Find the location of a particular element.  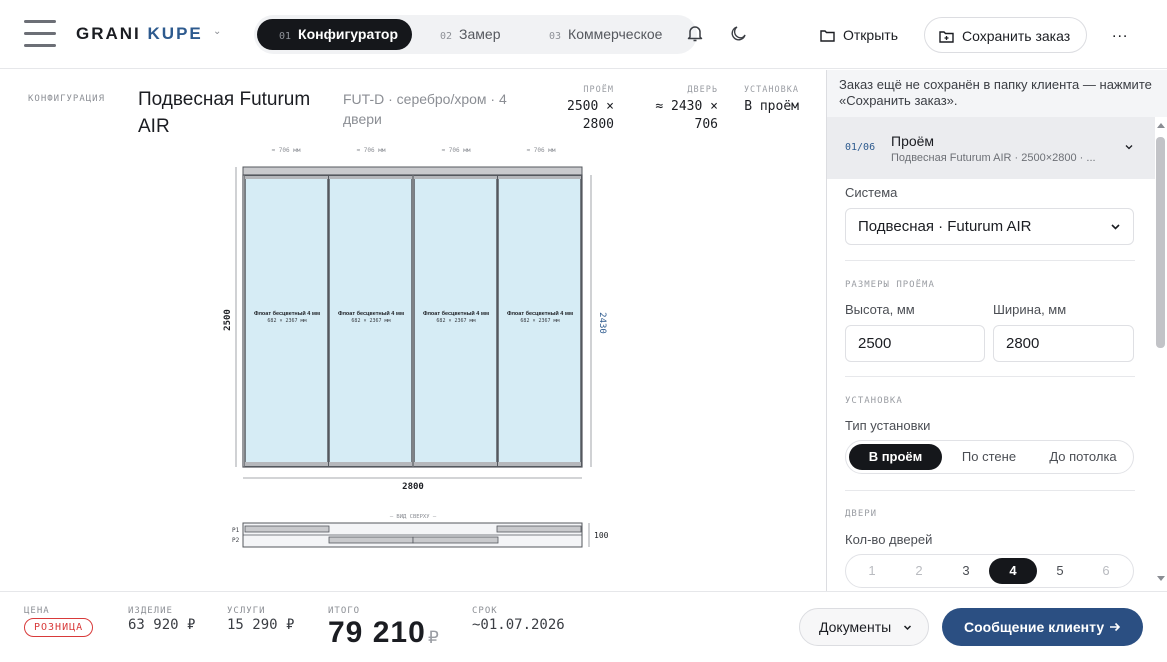

scrollbar-thumb is located at coordinates (1160, 242).